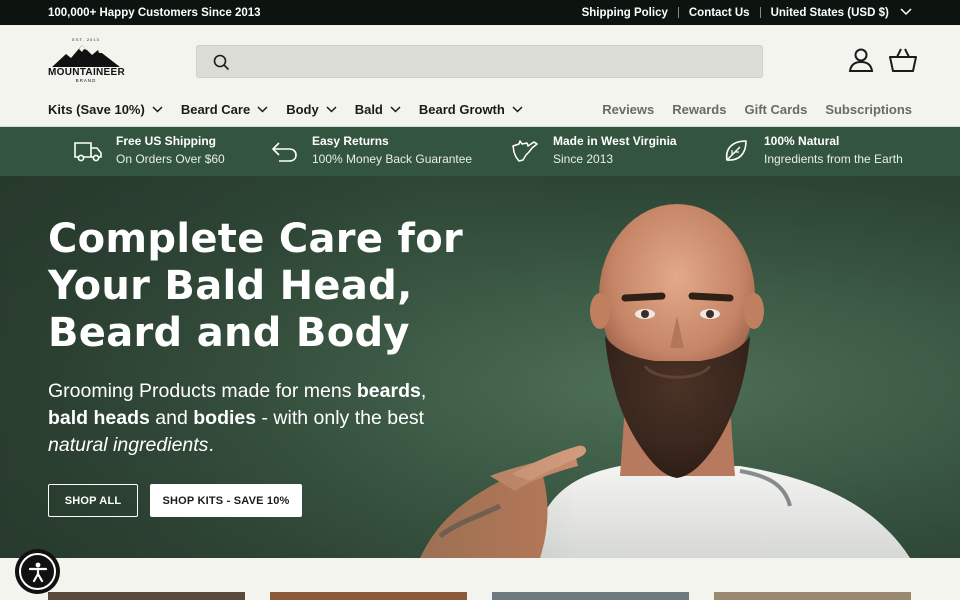 The width and height of the screenshot is (960, 600). What do you see at coordinates (811, 150) in the screenshot?
I see `feature-natural: 100% Natural Ingredients from the Earth` at bounding box center [811, 150].